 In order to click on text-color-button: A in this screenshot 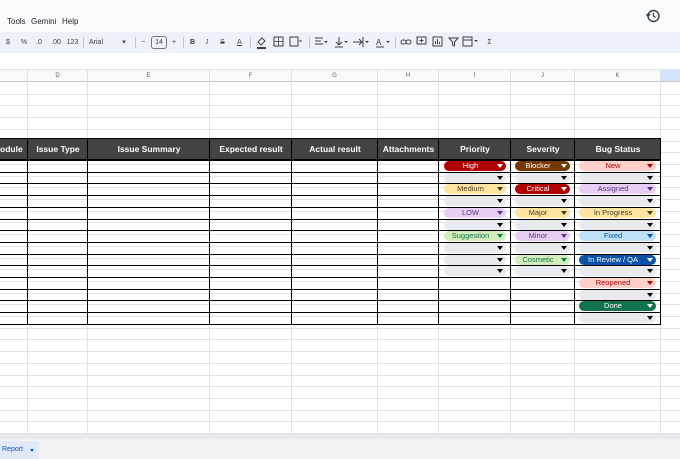, I will do `click(239, 42)`.